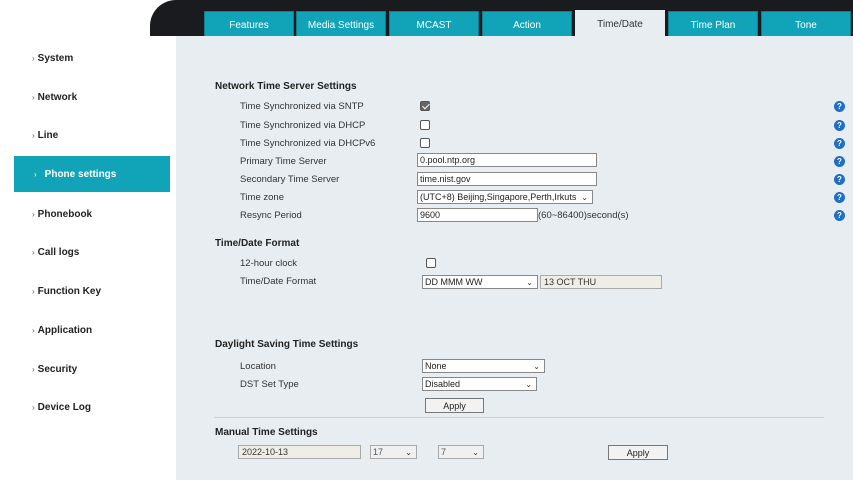  What do you see at coordinates (249, 24) in the screenshot?
I see `tab-features: Features` at bounding box center [249, 24].